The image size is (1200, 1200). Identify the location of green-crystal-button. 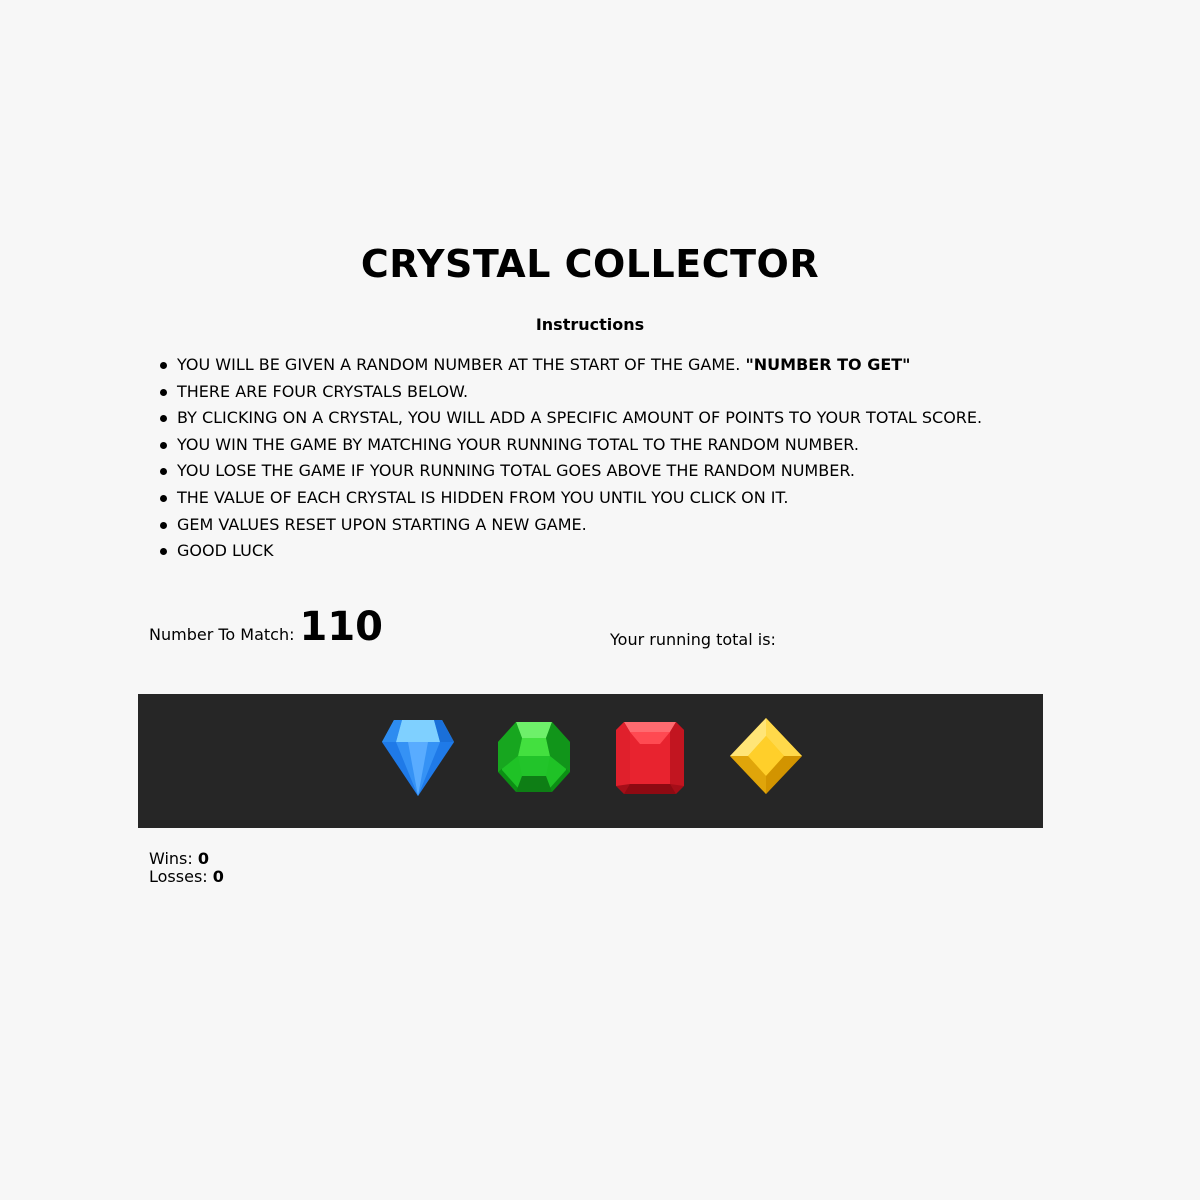
(534, 756).